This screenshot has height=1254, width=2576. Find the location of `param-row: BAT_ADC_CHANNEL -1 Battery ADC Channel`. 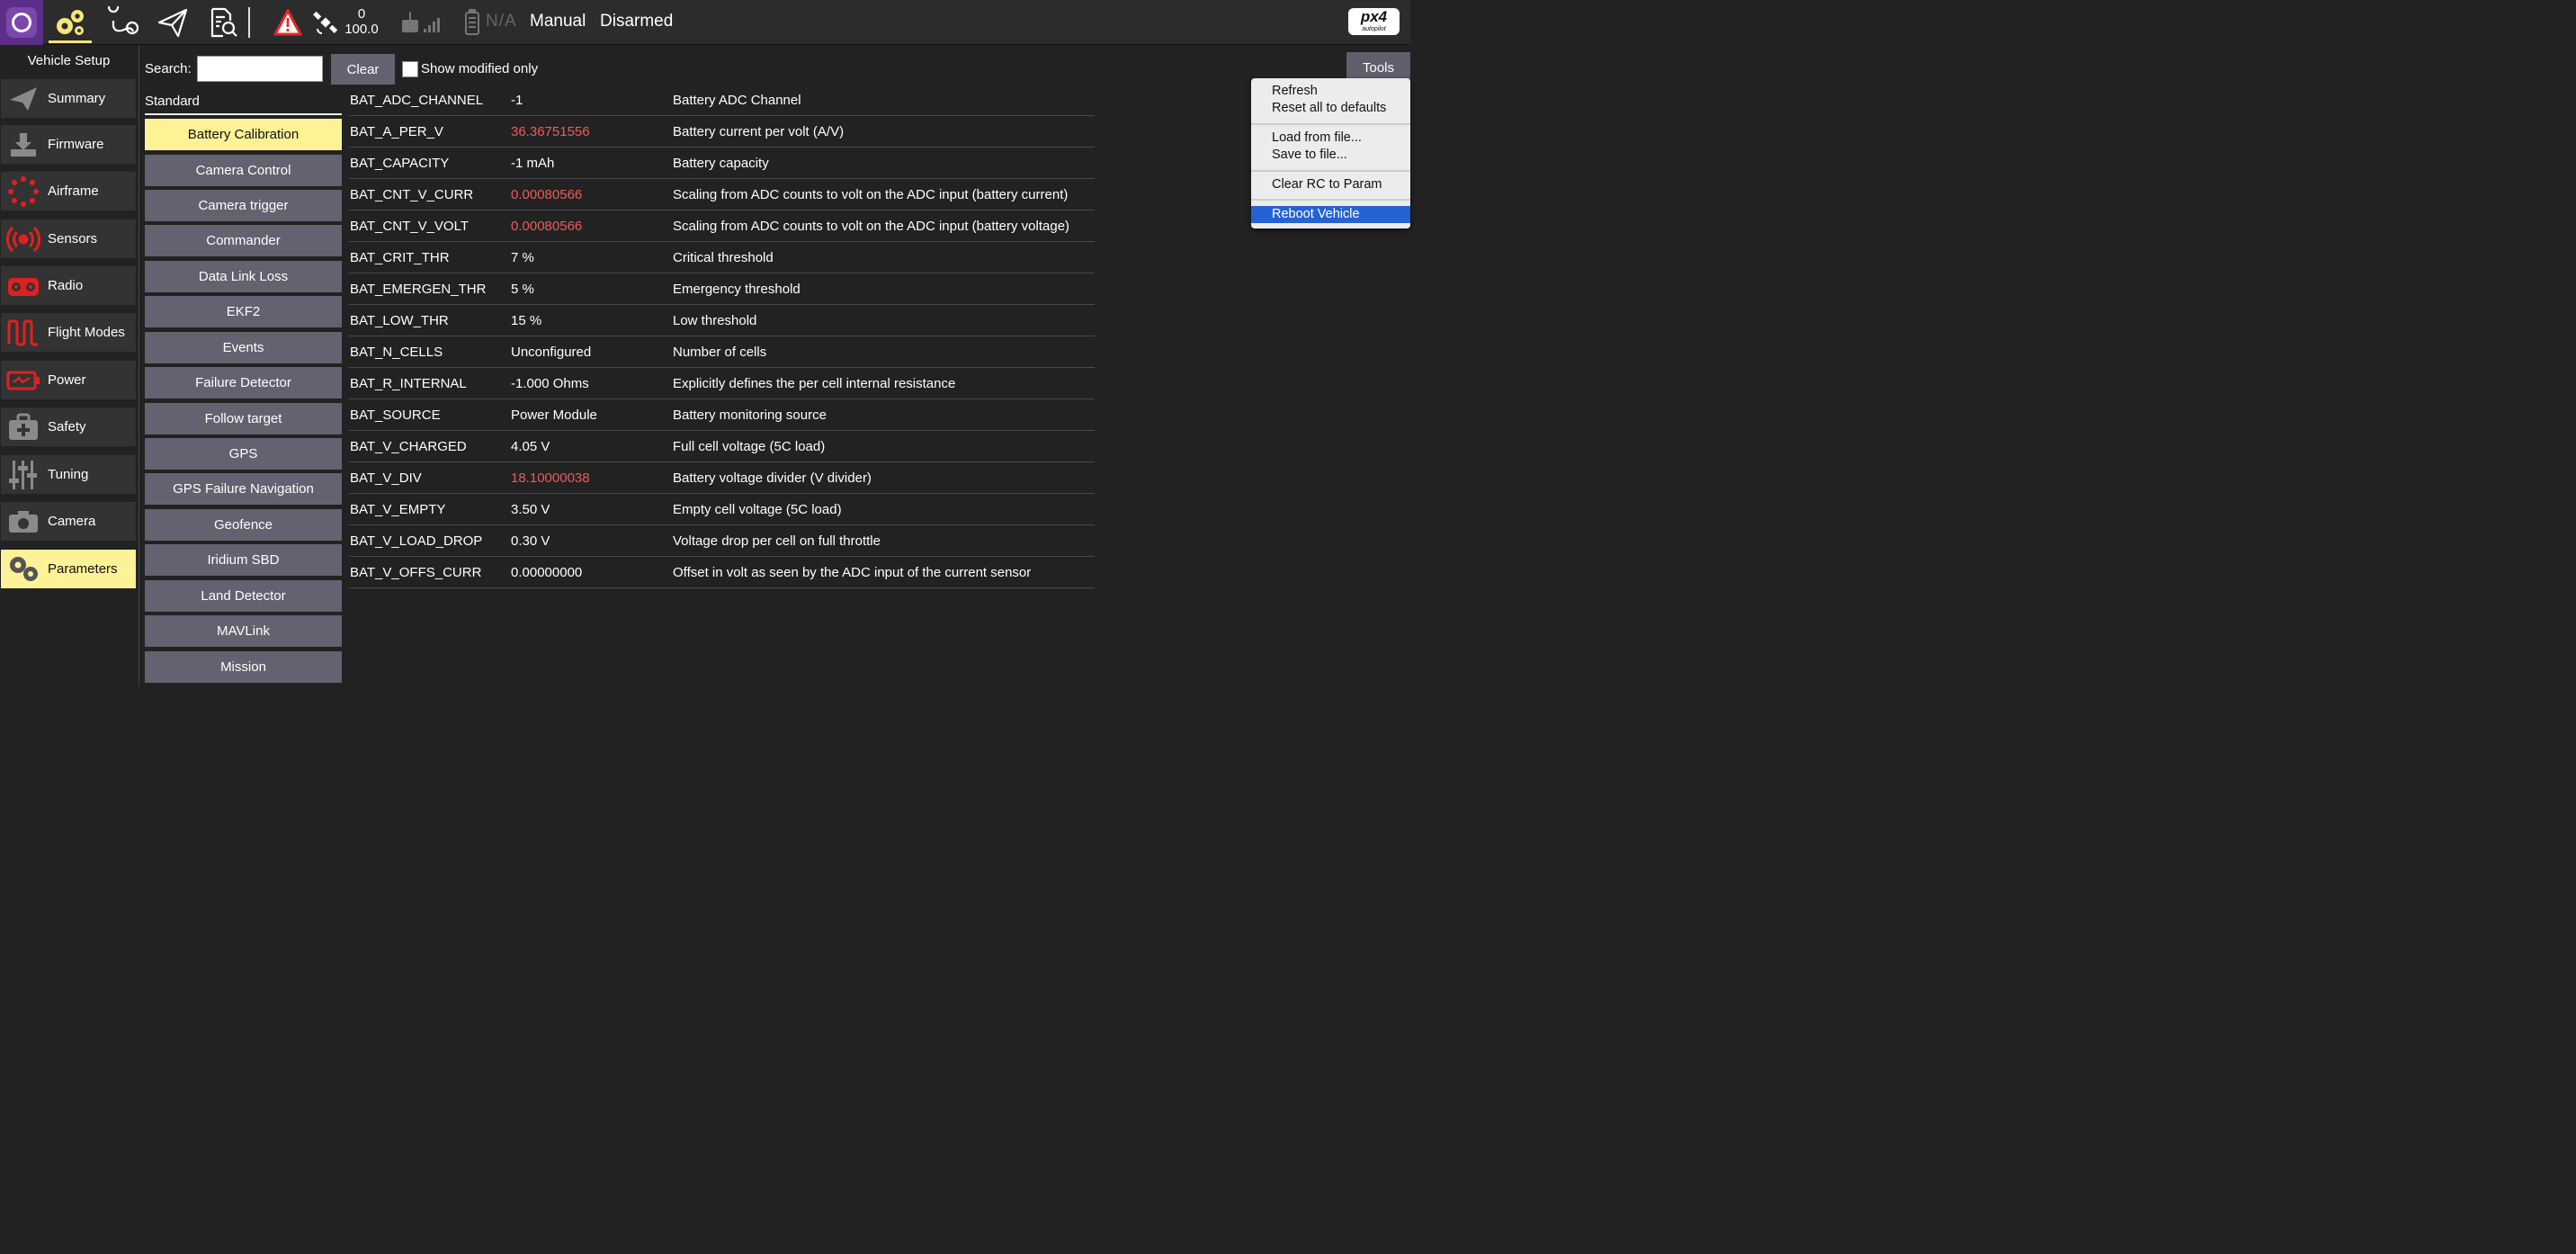

param-row: BAT_ADC_CHANNEL -1 Battery ADC Channel is located at coordinates (722, 100).